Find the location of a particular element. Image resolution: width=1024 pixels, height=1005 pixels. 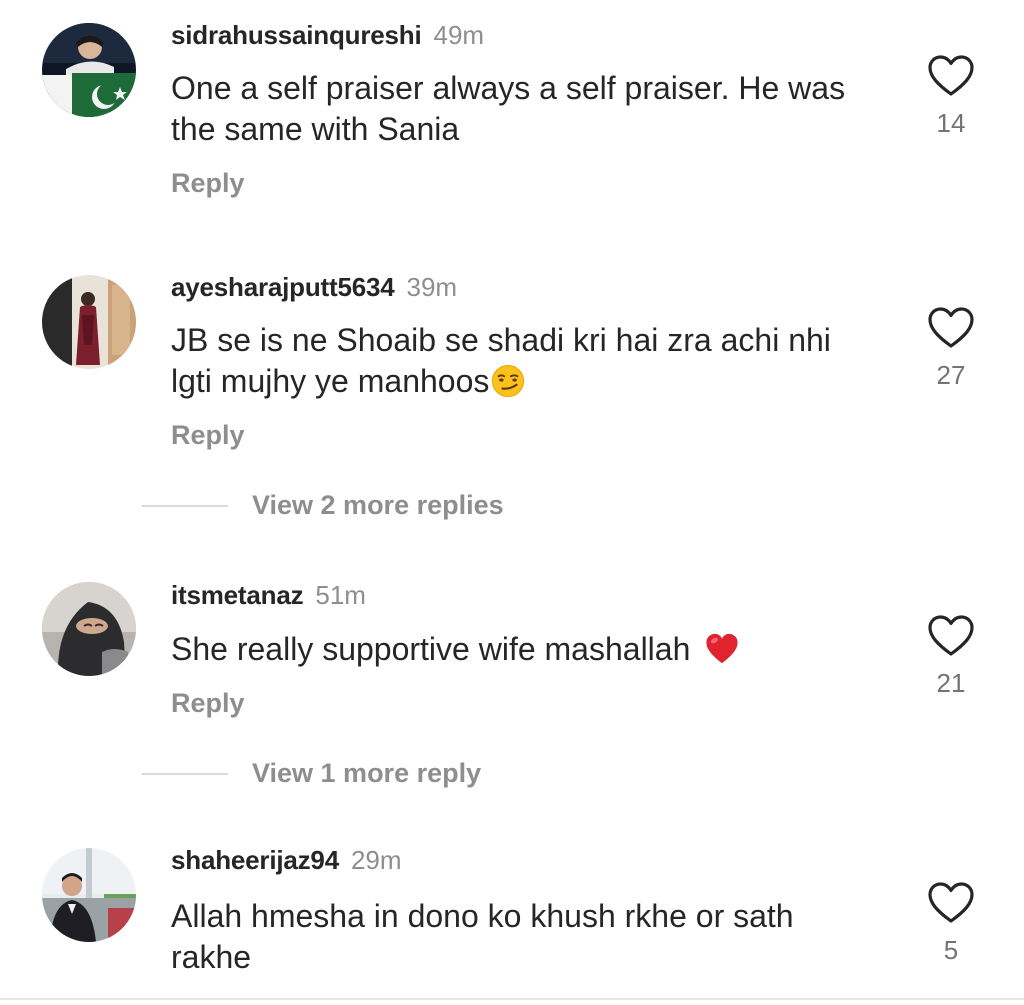

comment-text: She really supportive wife mashallah is located at coordinates (521, 649).